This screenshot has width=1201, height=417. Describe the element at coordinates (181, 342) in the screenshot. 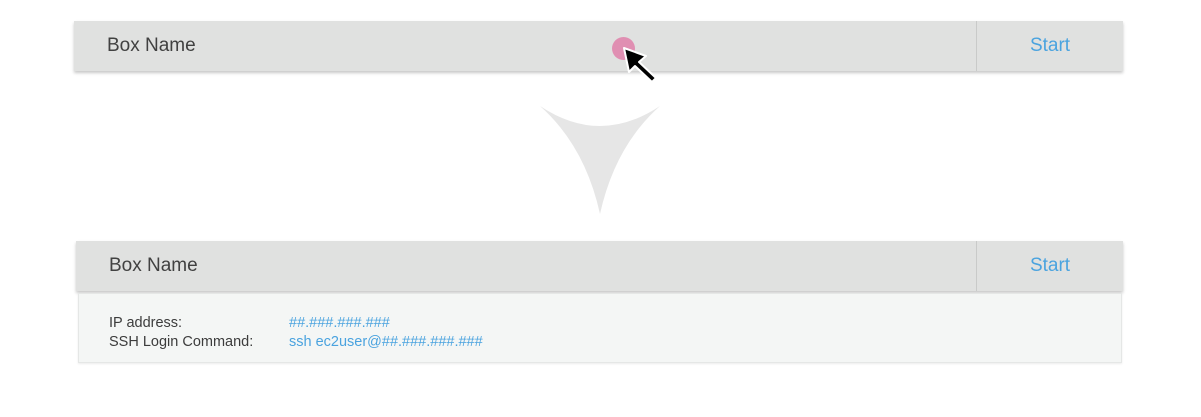

I see `ssh-command-label: SSH Login Command:` at that location.